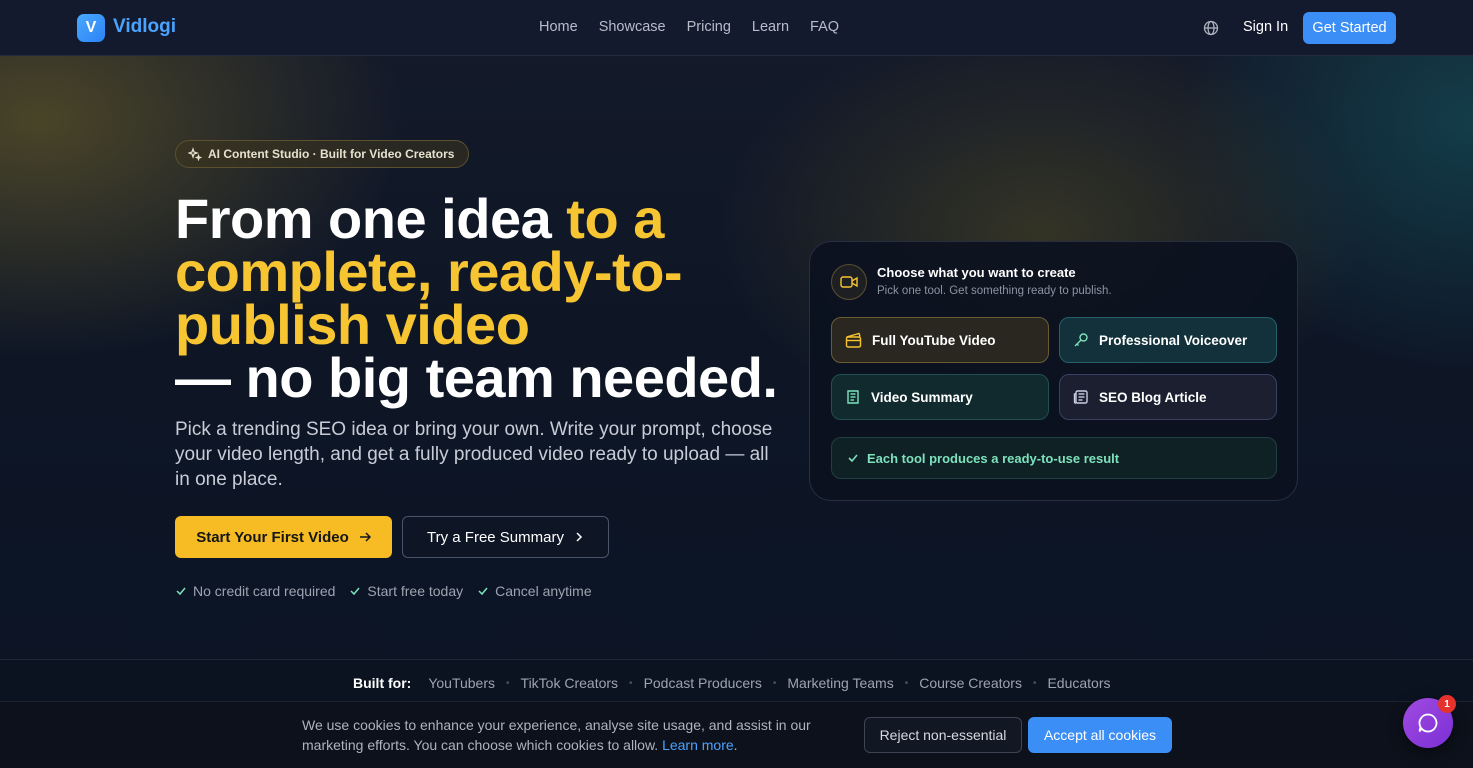  Describe the element at coordinates (976, 272) in the screenshot. I see `card-title: Choose what you want to create` at that location.